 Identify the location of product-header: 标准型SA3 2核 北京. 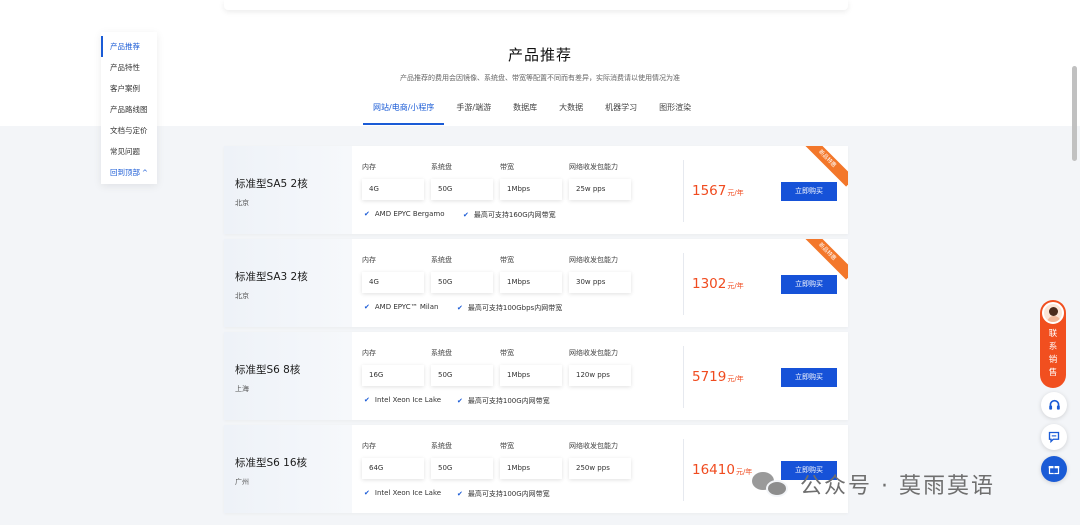
(288, 283).